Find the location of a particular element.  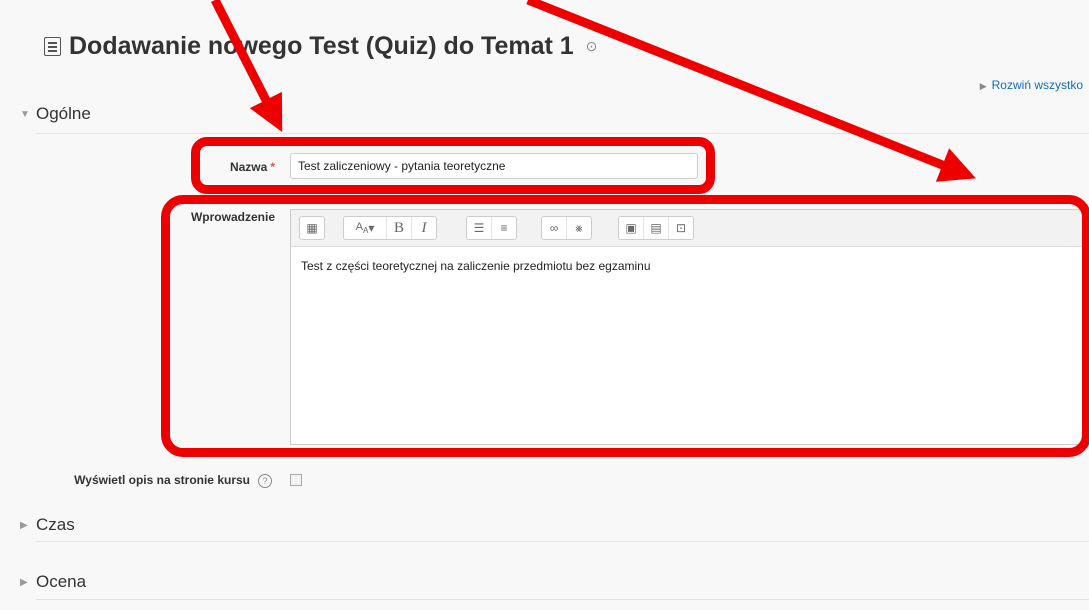

section-grade-header: ▶ Ocena is located at coordinates (53, 582).